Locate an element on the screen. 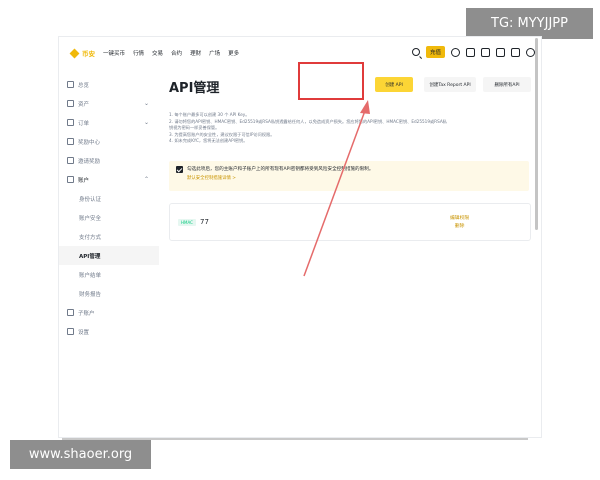  sidebar-item-payment: 支付方式 is located at coordinates (109, 236).